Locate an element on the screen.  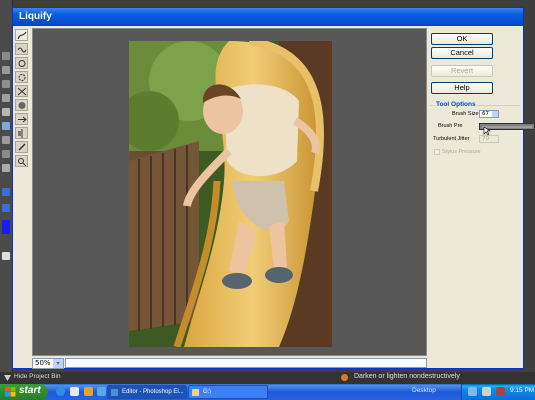
hand-tool-icon is located at coordinates (6, 84).